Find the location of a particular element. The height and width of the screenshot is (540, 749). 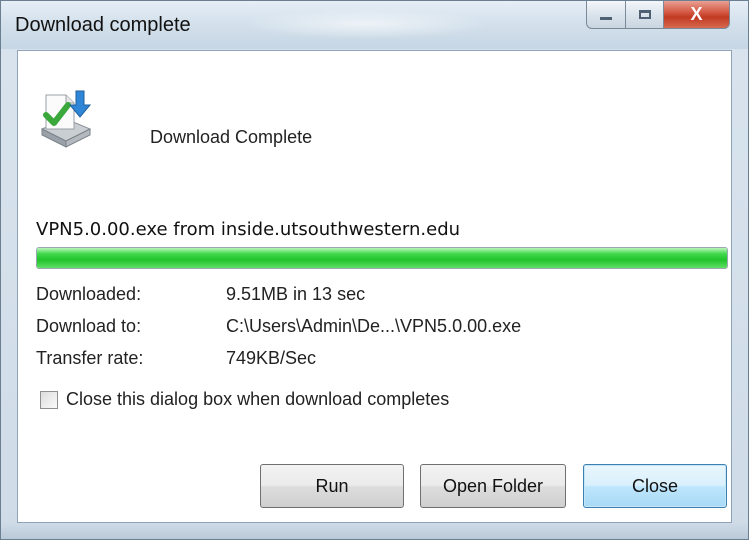

close-when-done-checkbox is located at coordinates (49, 399).